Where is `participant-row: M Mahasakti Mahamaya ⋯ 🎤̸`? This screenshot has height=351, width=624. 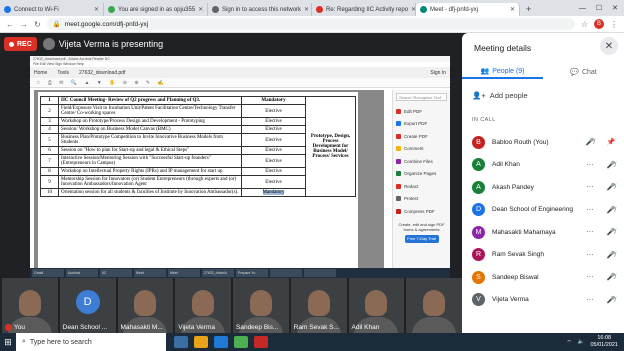 participant-row: M Mahasakti Mahamaya ⋯ 🎤̸ is located at coordinates (547, 232).